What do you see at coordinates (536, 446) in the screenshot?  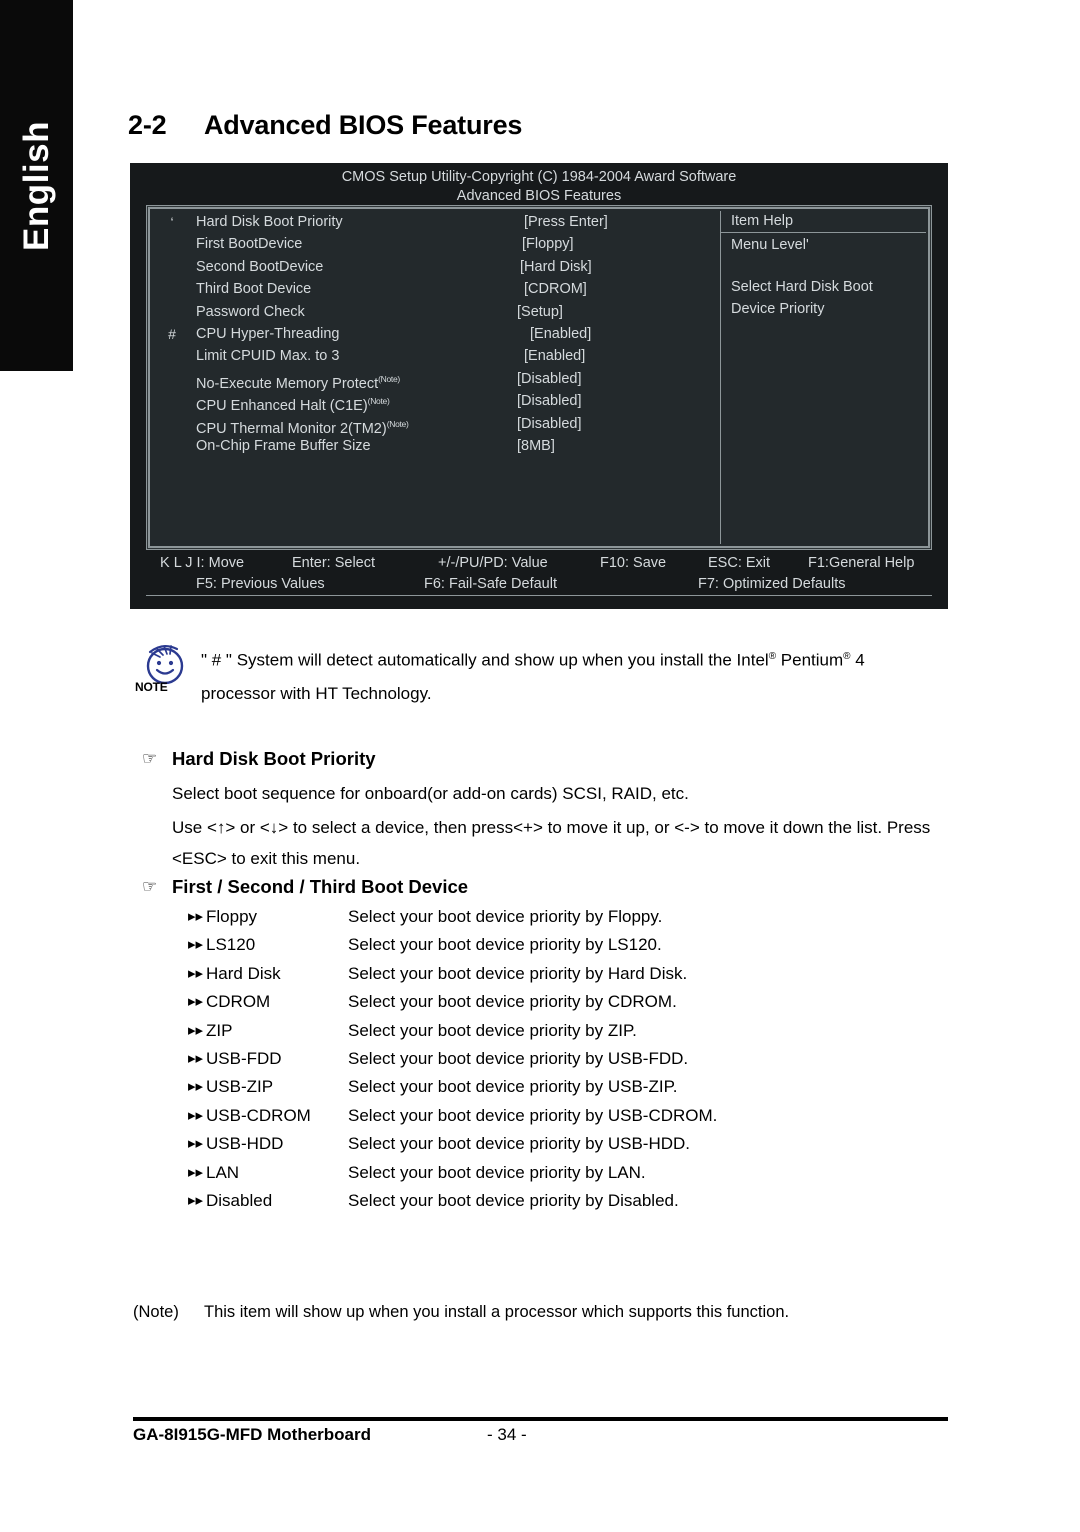 I see `bios-row-value: [8MB]` at bounding box center [536, 446].